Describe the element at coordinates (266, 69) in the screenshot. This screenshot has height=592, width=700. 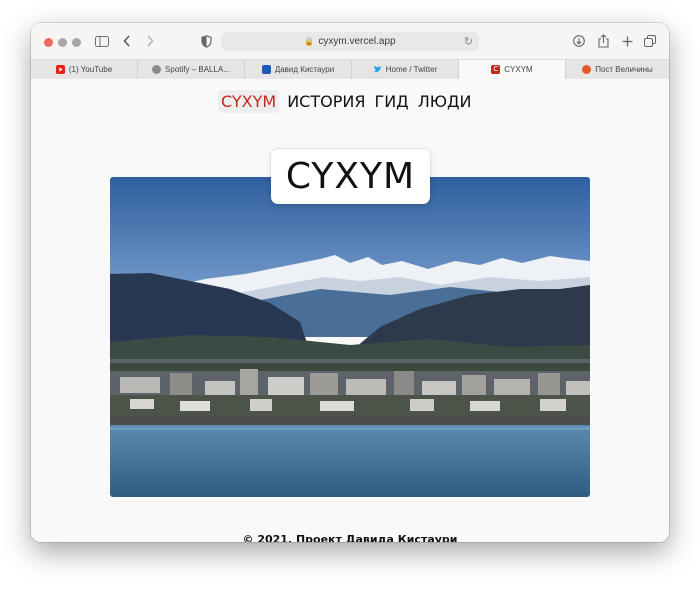
I see `app-icon` at that location.